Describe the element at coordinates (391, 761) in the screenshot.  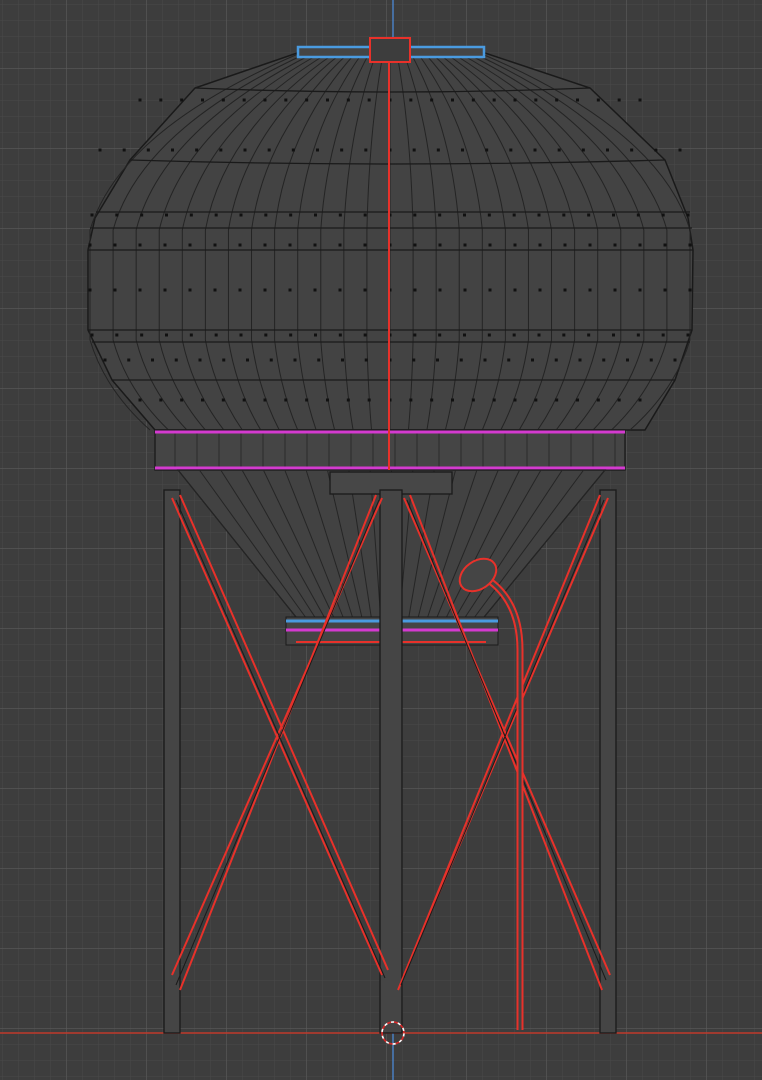
I see `leg-center` at that location.